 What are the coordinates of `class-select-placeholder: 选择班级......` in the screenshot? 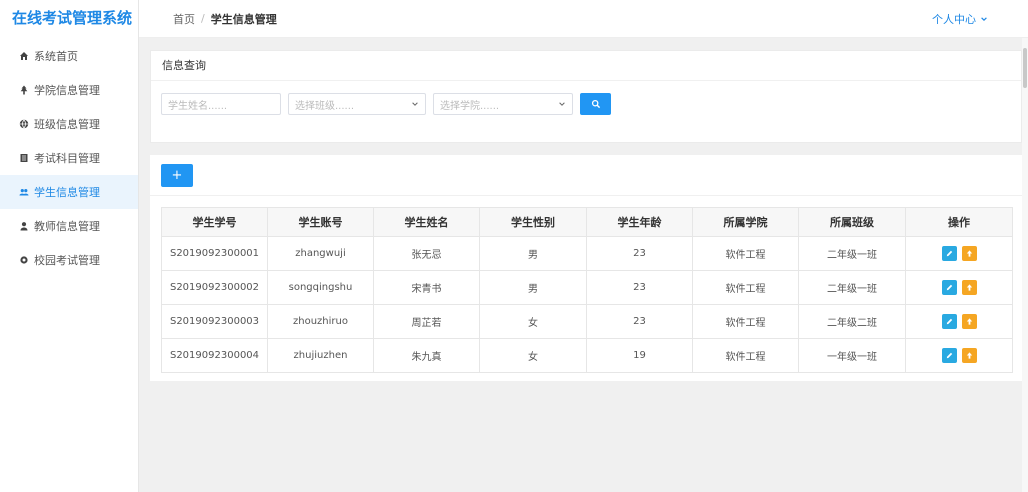 It's located at (325, 106).